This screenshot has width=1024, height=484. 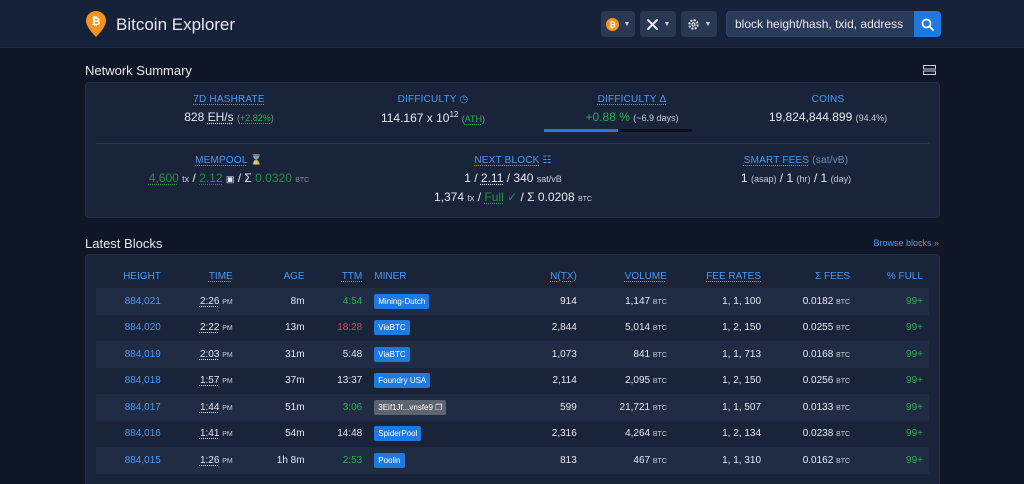 I want to click on divider, so click(x=512, y=143).